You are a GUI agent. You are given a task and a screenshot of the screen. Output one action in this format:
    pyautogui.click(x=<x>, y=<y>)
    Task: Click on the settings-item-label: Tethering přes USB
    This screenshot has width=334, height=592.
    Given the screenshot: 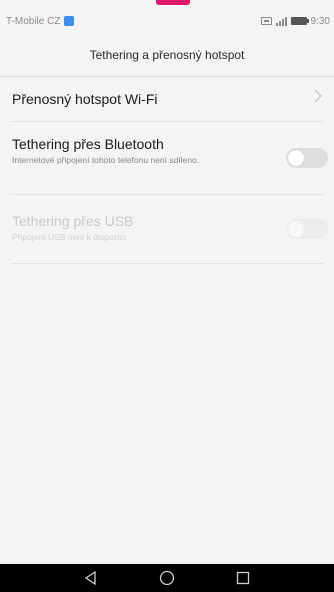 What is the action you would take?
    pyautogui.click(x=73, y=221)
    